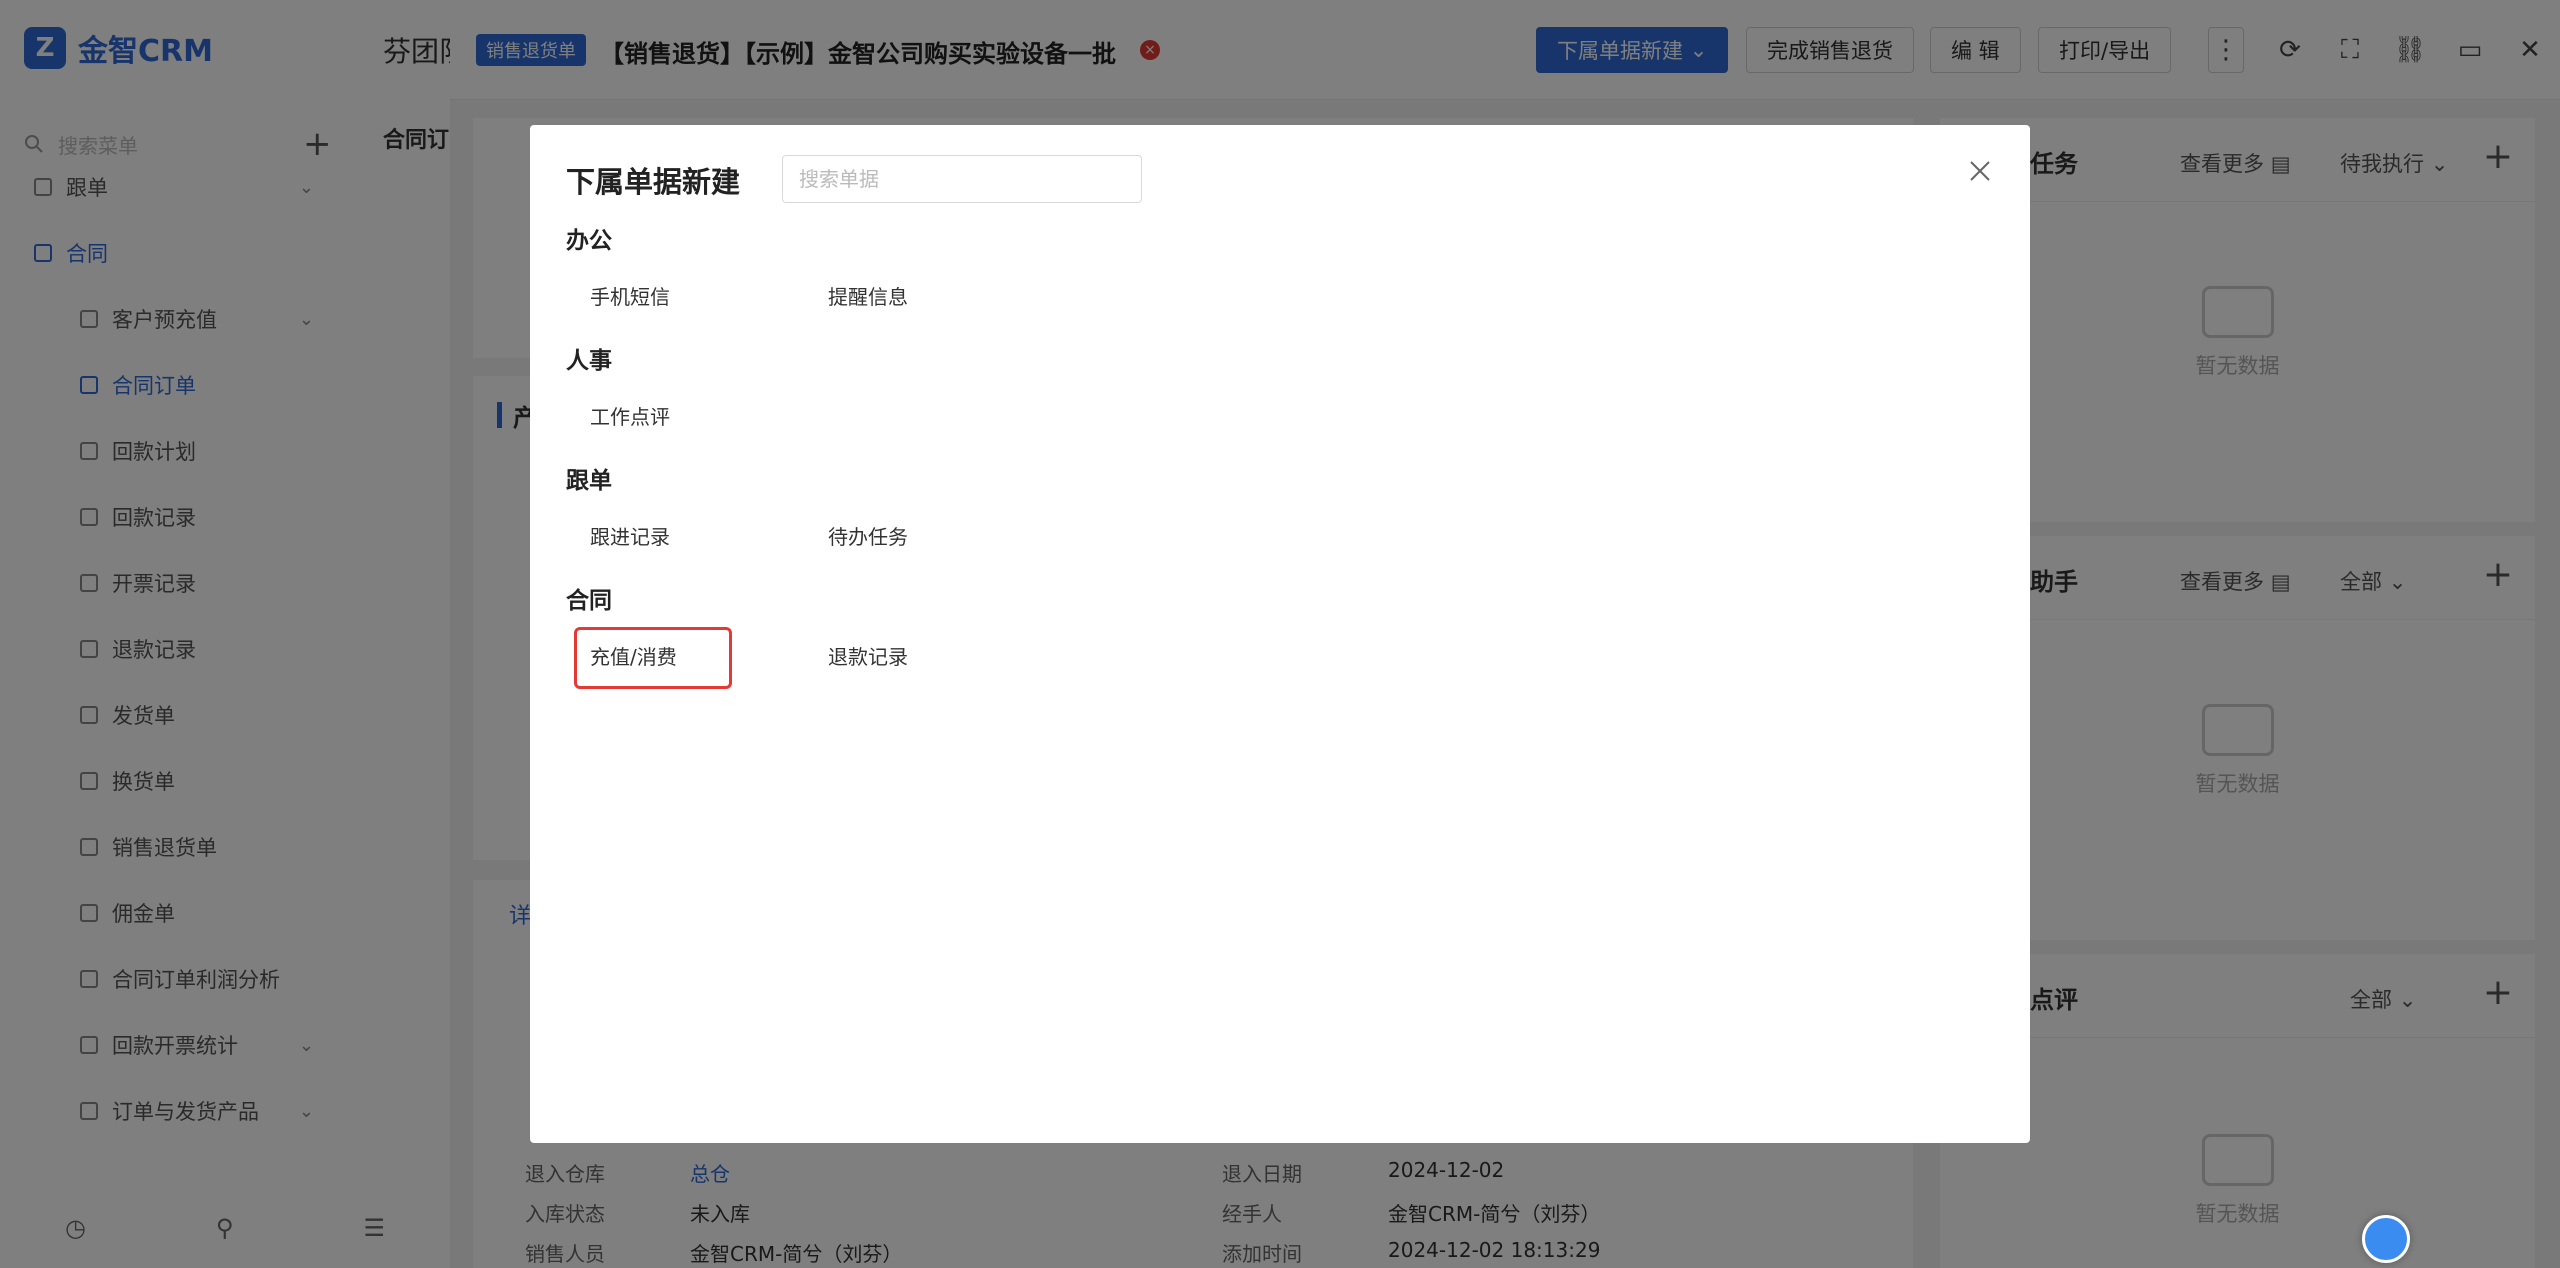 The width and height of the screenshot is (2560, 1268). Describe the element at coordinates (685, 390) in the screenshot. I see `document-group: 人事 工作点评` at that location.